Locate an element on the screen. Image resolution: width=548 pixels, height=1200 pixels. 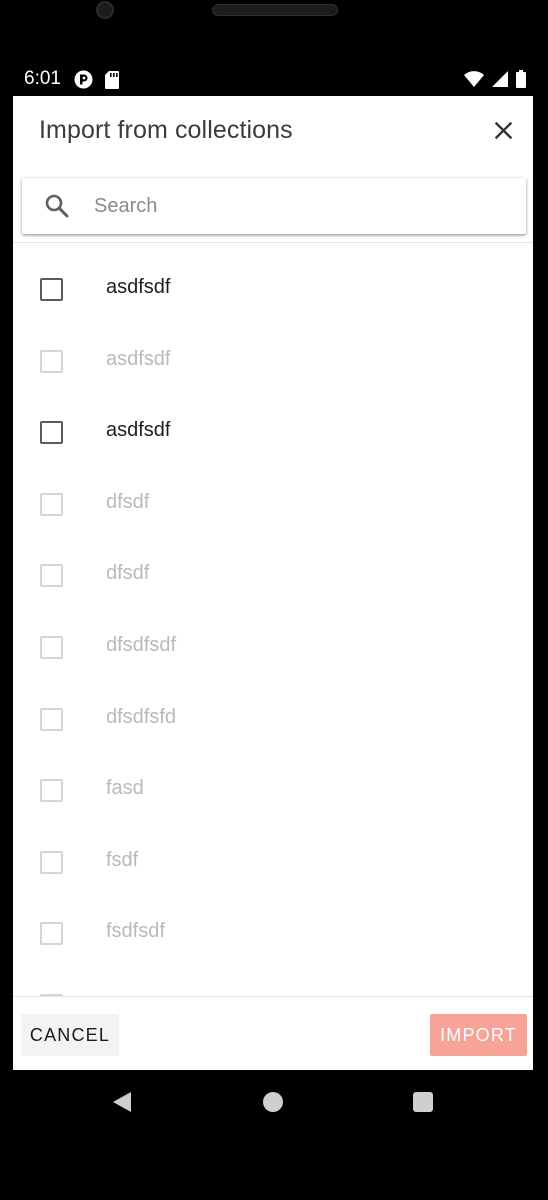
status-right-icons is located at coordinates (495, 81).